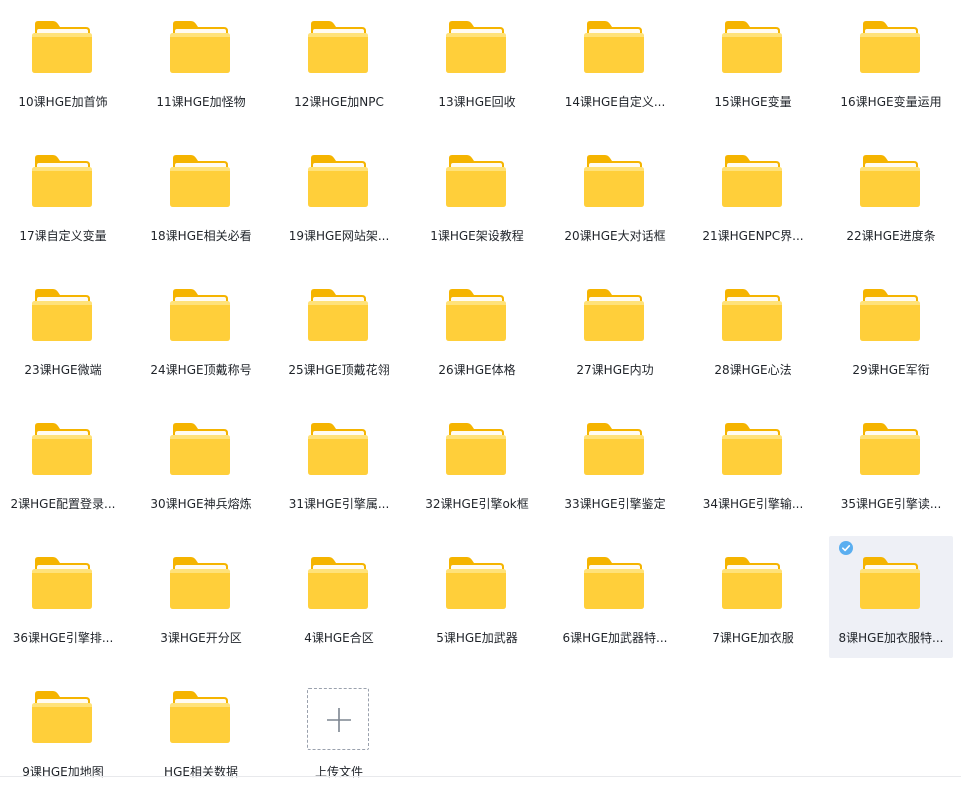 This screenshot has height=804, width=961. I want to click on folder-item: 4课HGE合区, so click(339, 597).